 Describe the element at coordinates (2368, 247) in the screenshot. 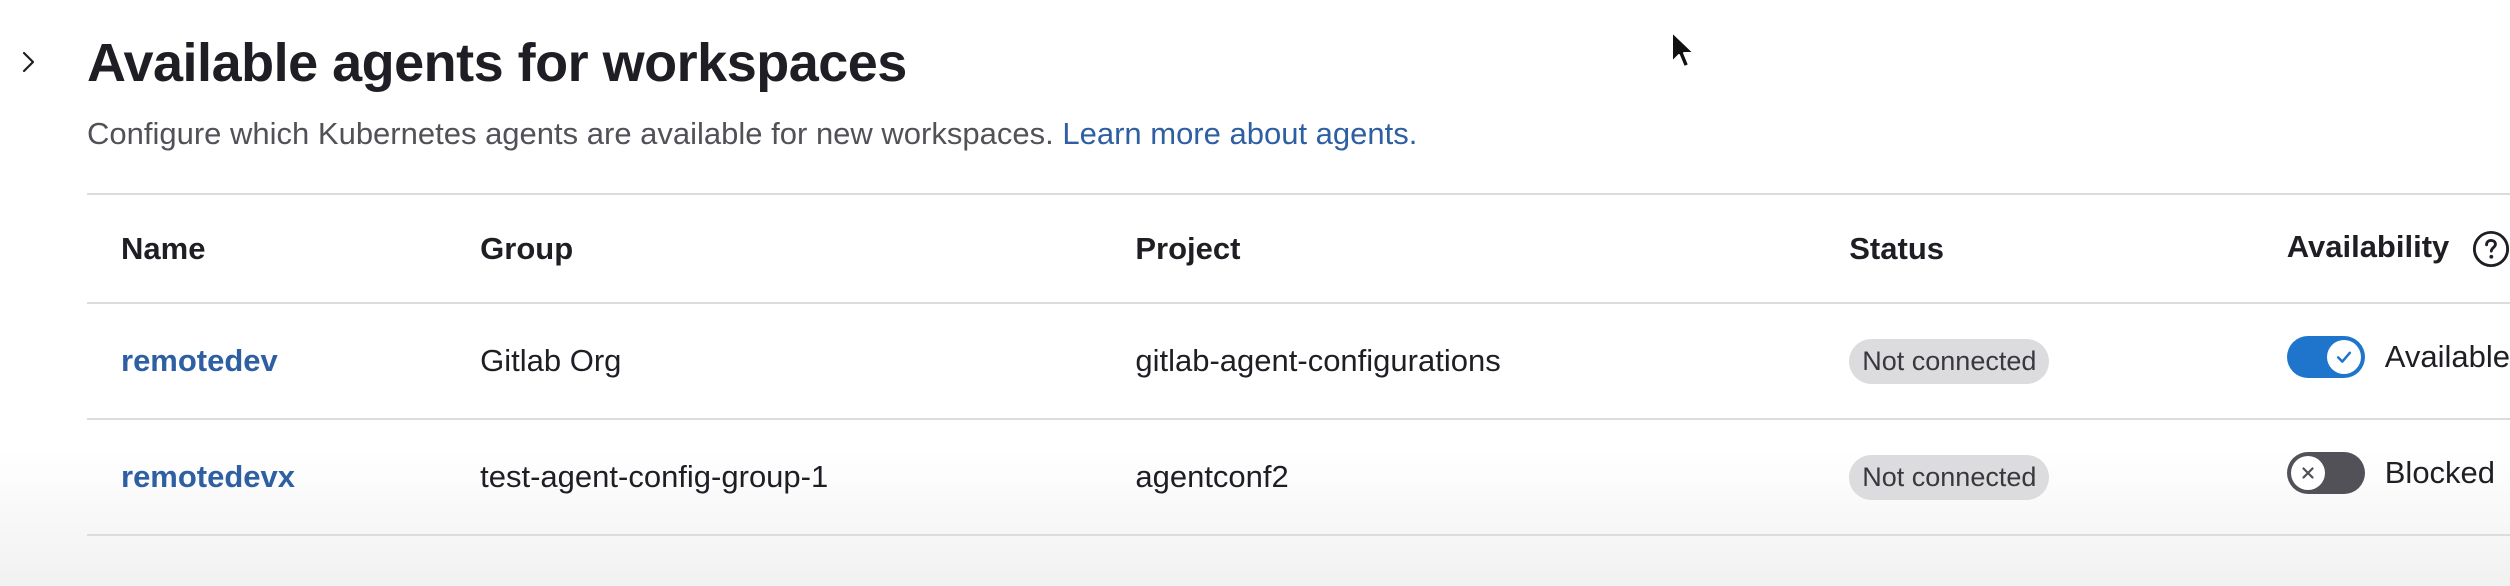

I see `availability-header-label: Availability` at that location.